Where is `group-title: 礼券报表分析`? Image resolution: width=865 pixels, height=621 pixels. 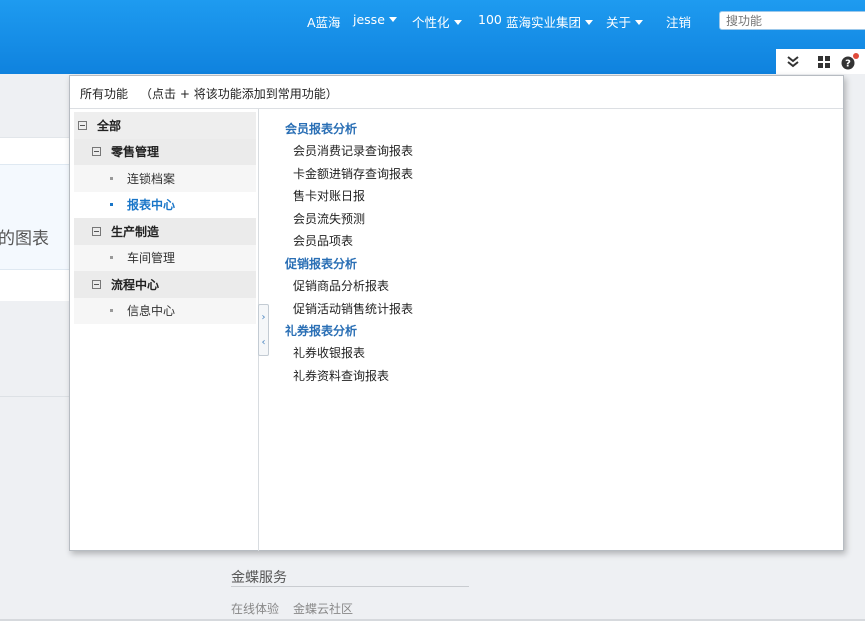
group-title: 礼券报表分析 is located at coordinates (321, 331).